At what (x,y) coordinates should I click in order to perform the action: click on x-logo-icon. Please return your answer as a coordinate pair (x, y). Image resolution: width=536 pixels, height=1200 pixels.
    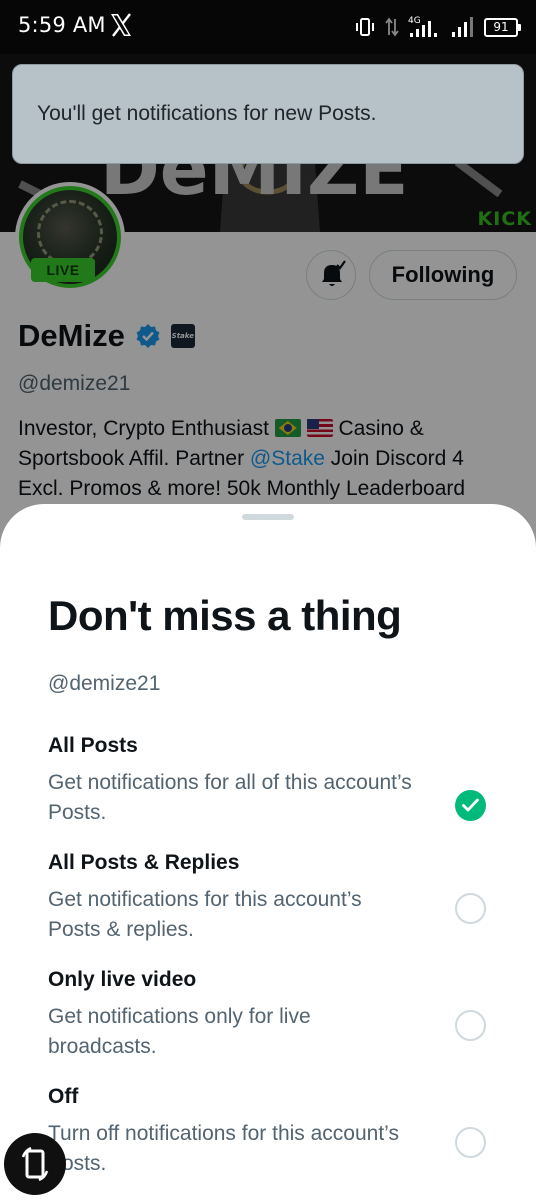
    Looking at the image, I should click on (121, 25).